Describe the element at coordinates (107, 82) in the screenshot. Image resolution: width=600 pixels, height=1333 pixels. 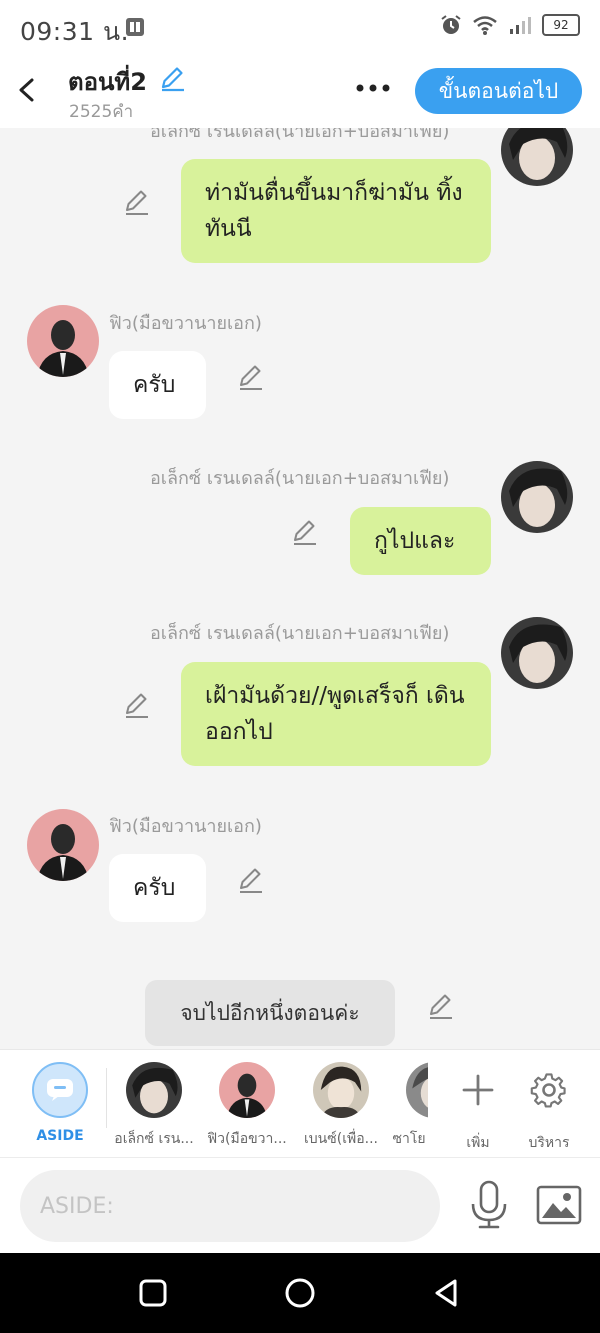
I see `page-title: ตอนที่2` at that location.